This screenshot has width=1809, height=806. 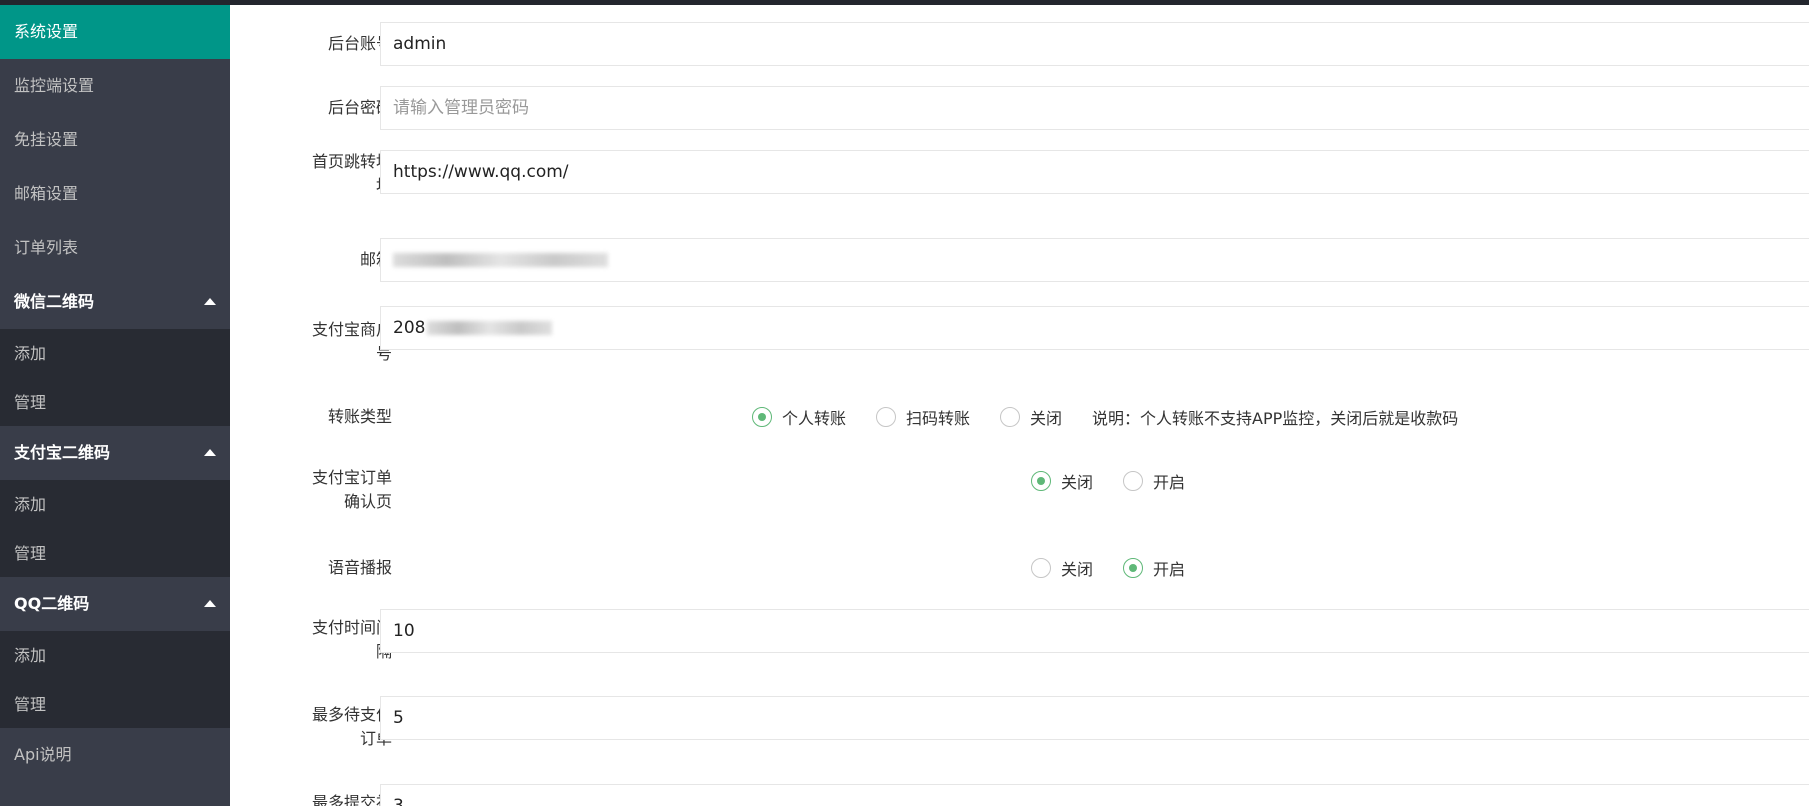 What do you see at coordinates (326, 490) in the screenshot?
I see `label-alipay-confirm: 支付宝订单 确认页` at bounding box center [326, 490].